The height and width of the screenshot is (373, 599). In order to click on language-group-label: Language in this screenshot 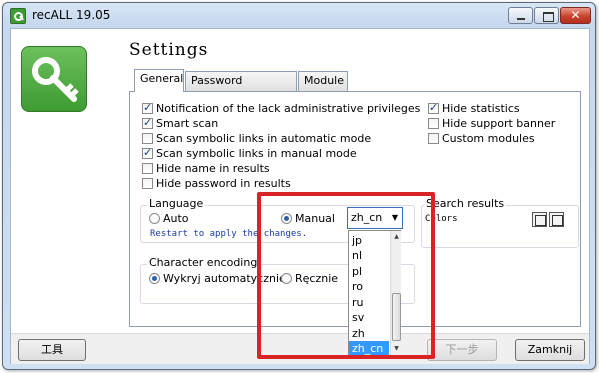, I will do `click(176, 203)`.